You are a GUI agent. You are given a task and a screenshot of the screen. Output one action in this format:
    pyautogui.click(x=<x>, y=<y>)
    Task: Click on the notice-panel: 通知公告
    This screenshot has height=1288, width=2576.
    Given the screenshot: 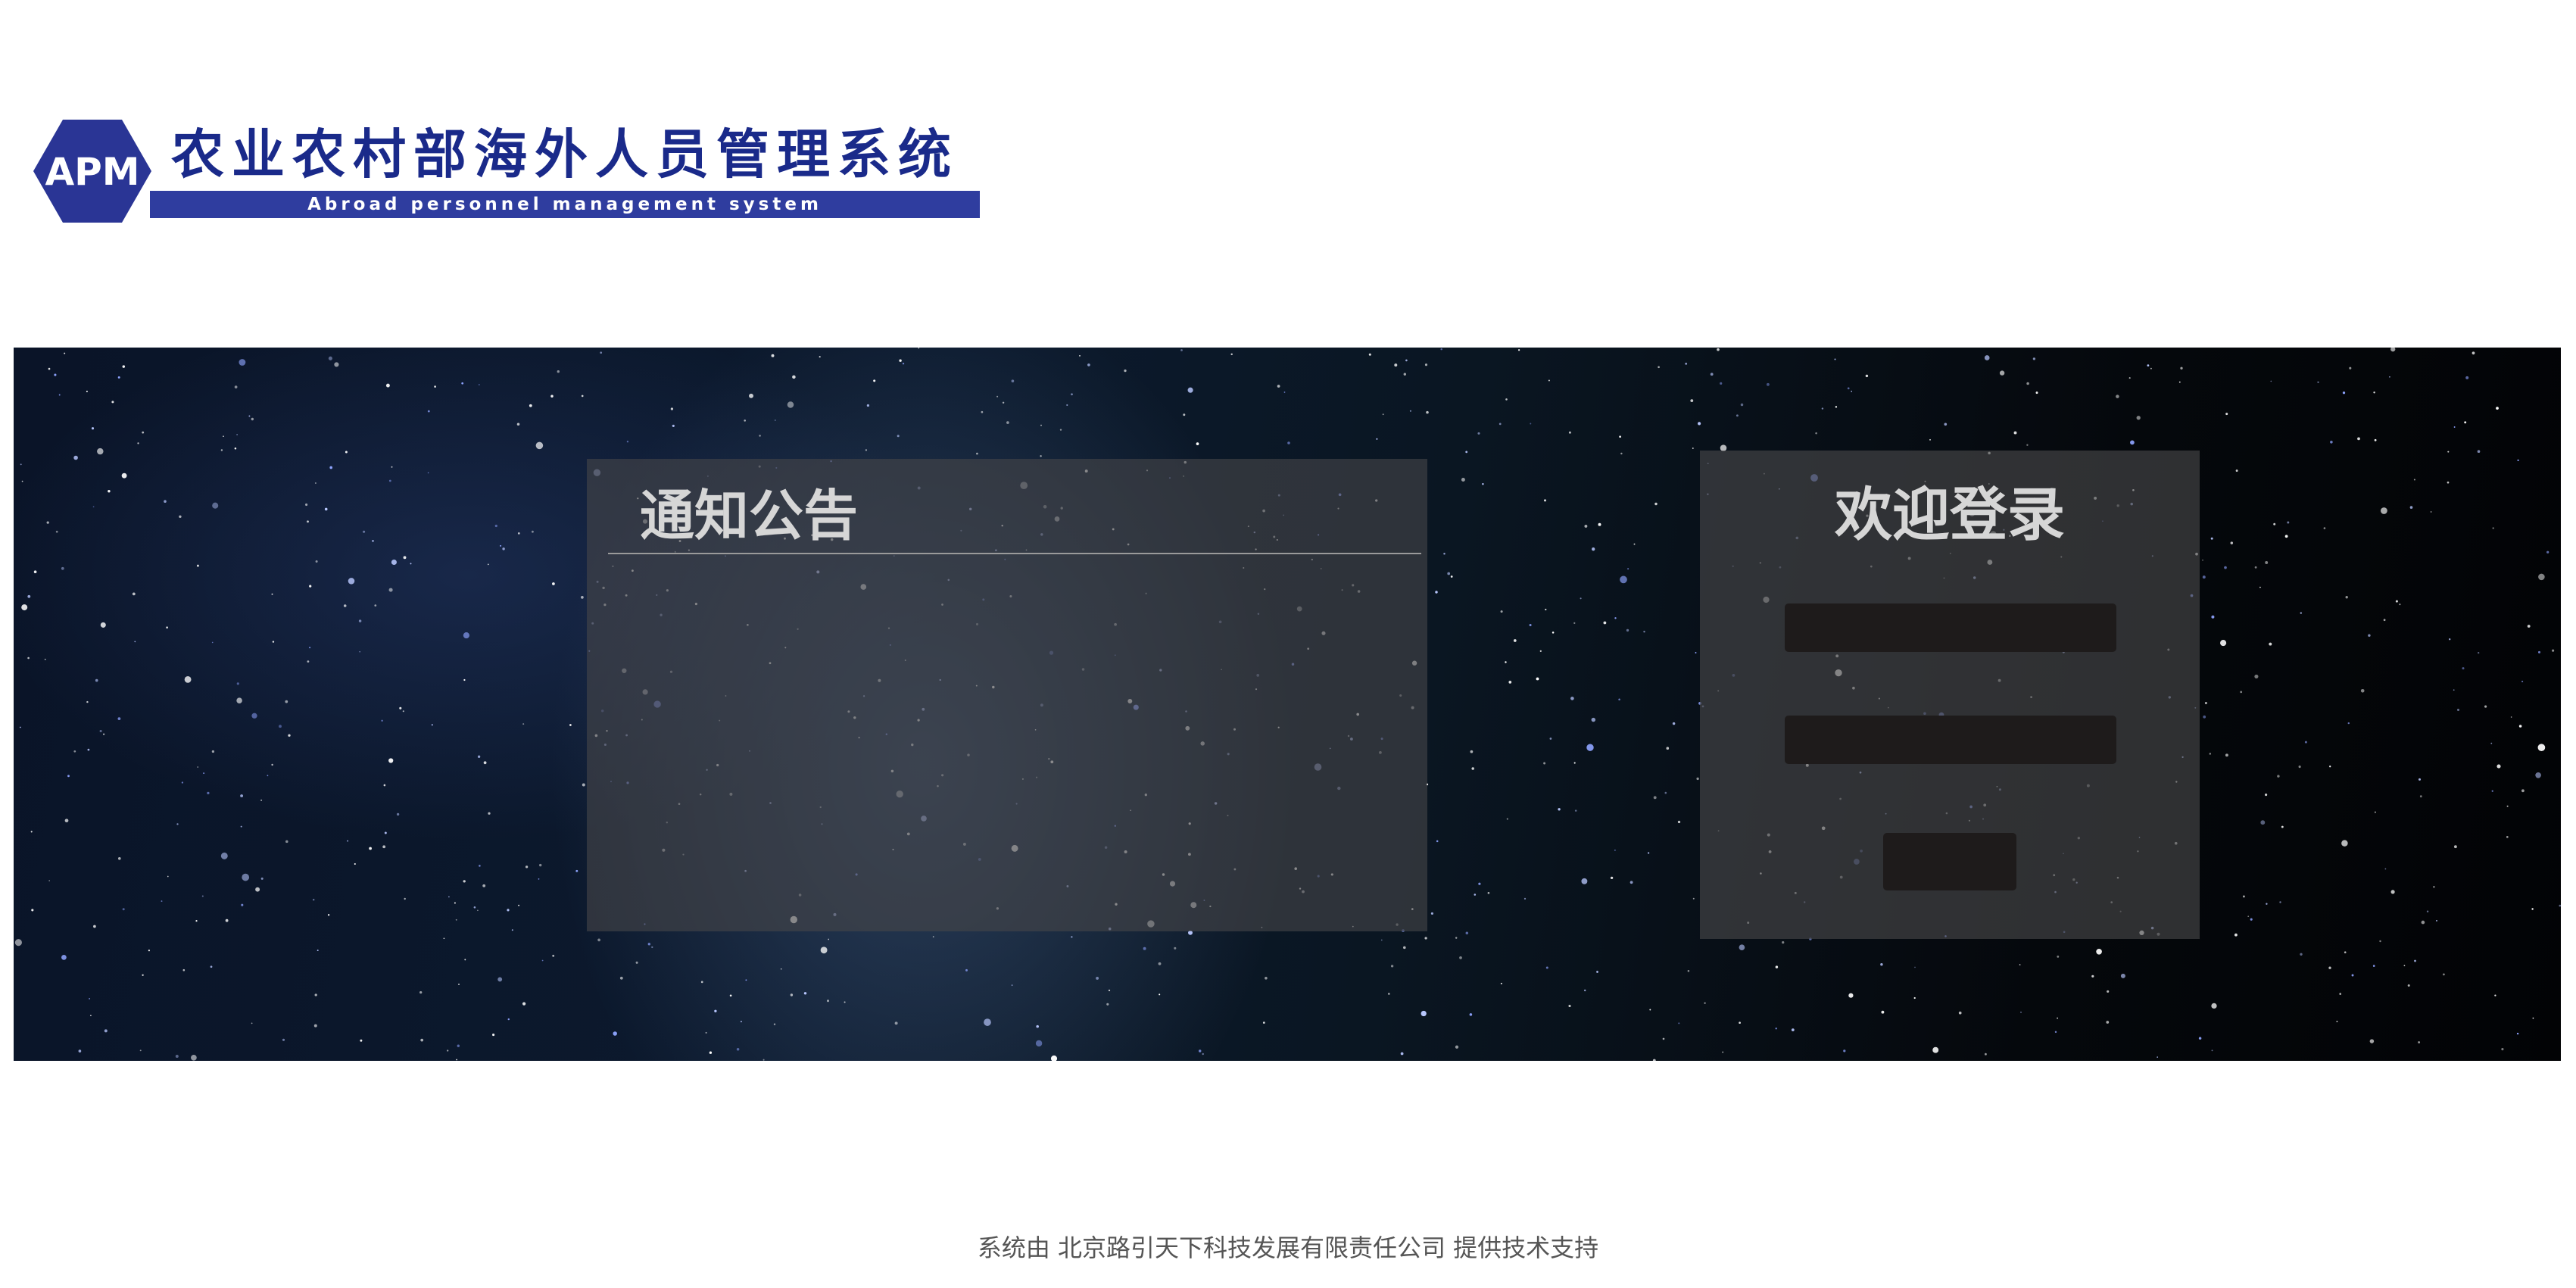 What is the action you would take?
    pyautogui.click(x=1007, y=695)
    